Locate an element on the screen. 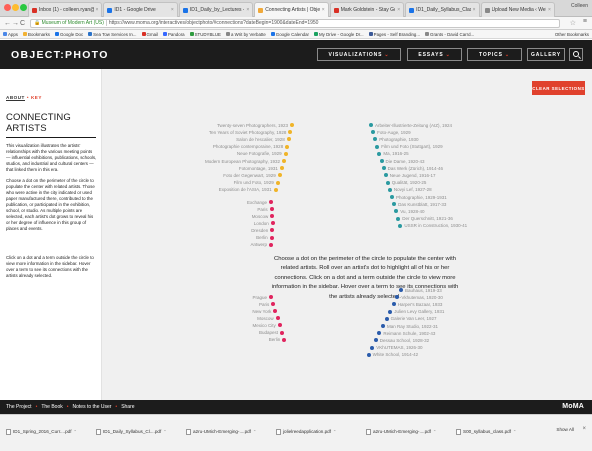 The width and height of the screenshot is (592, 451). footer-link: Notes to the User is located at coordinates (92, 407).